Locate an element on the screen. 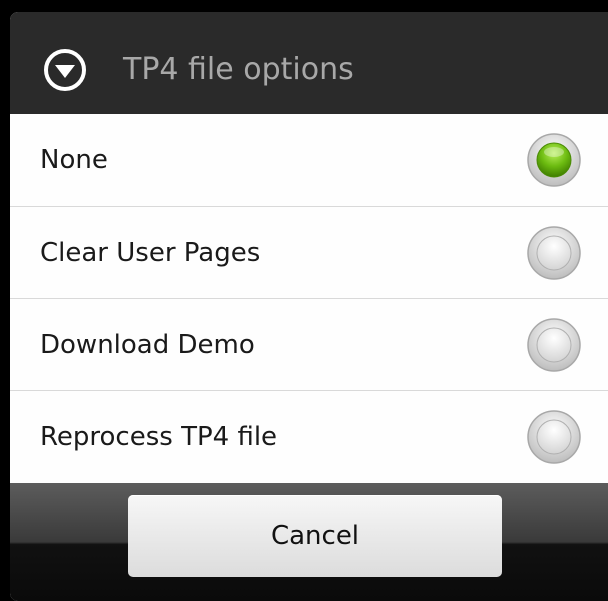 The image size is (608, 601). cancel-button: Cancel is located at coordinates (315, 536).